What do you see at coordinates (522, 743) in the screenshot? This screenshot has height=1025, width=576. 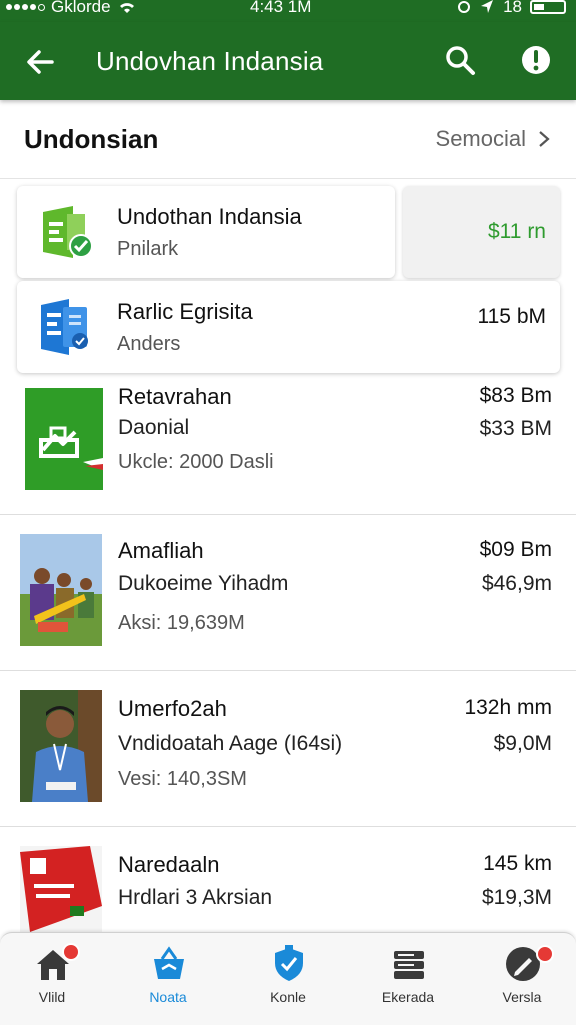 I see `item-price-secondary: $9,0M` at bounding box center [522, 743].